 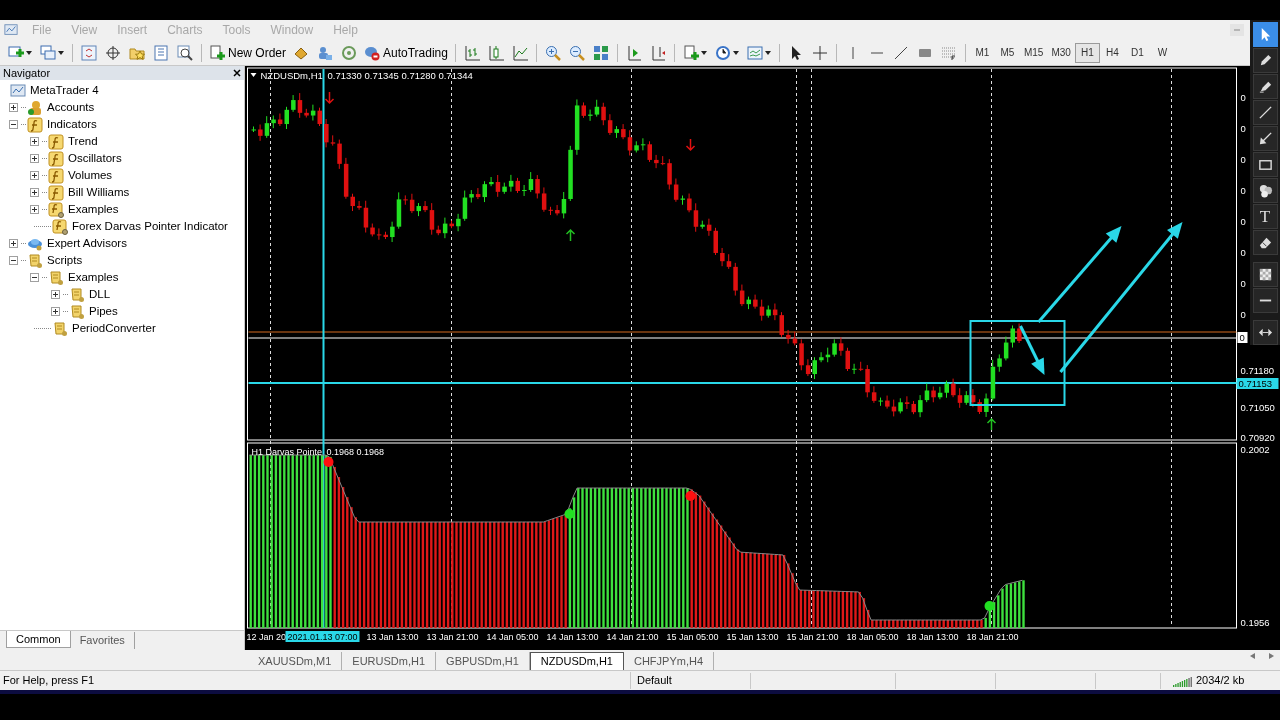 I want to click on period-button: M1, so click(x=982, y=52).